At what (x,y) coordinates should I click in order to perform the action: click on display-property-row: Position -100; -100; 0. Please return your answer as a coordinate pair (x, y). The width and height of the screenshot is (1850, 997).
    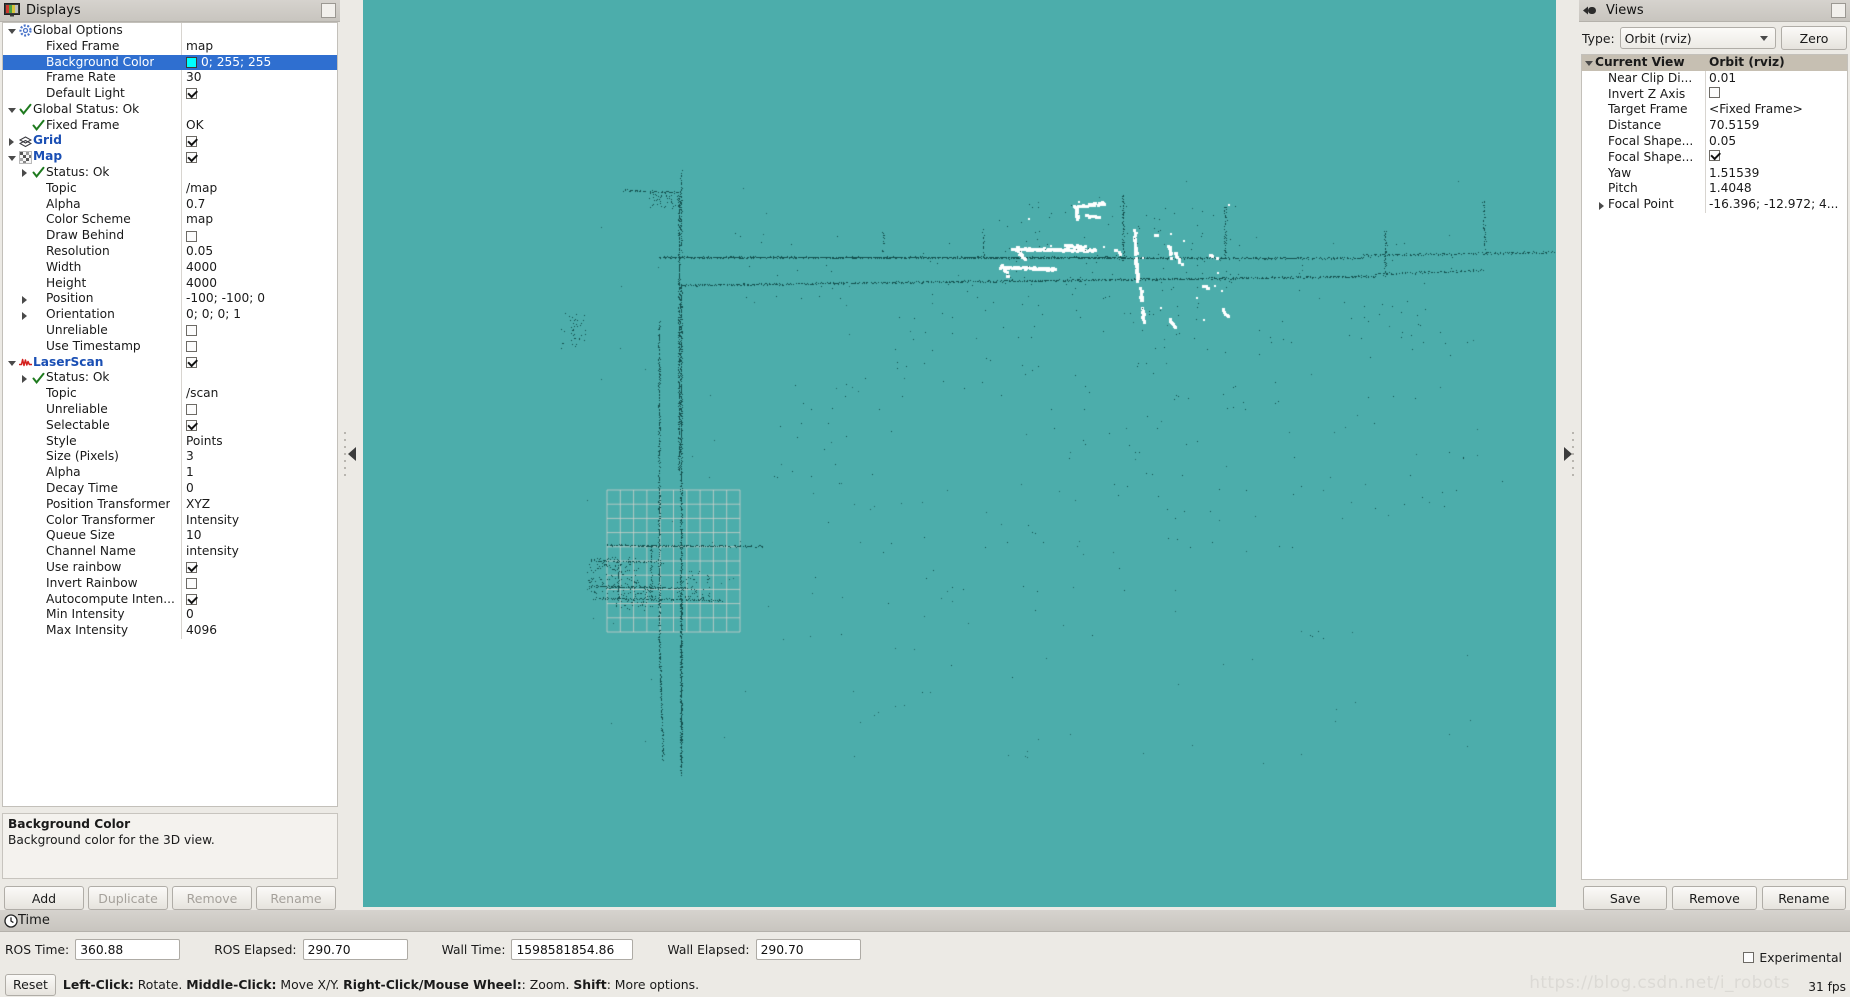
    Looking at the image, I should click on (170, 299).